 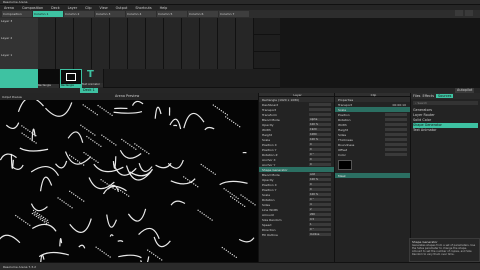 What do you see at coordinates (19, 78) in the screenshot?
I see `layer-header` at bounding box center [19, 78].